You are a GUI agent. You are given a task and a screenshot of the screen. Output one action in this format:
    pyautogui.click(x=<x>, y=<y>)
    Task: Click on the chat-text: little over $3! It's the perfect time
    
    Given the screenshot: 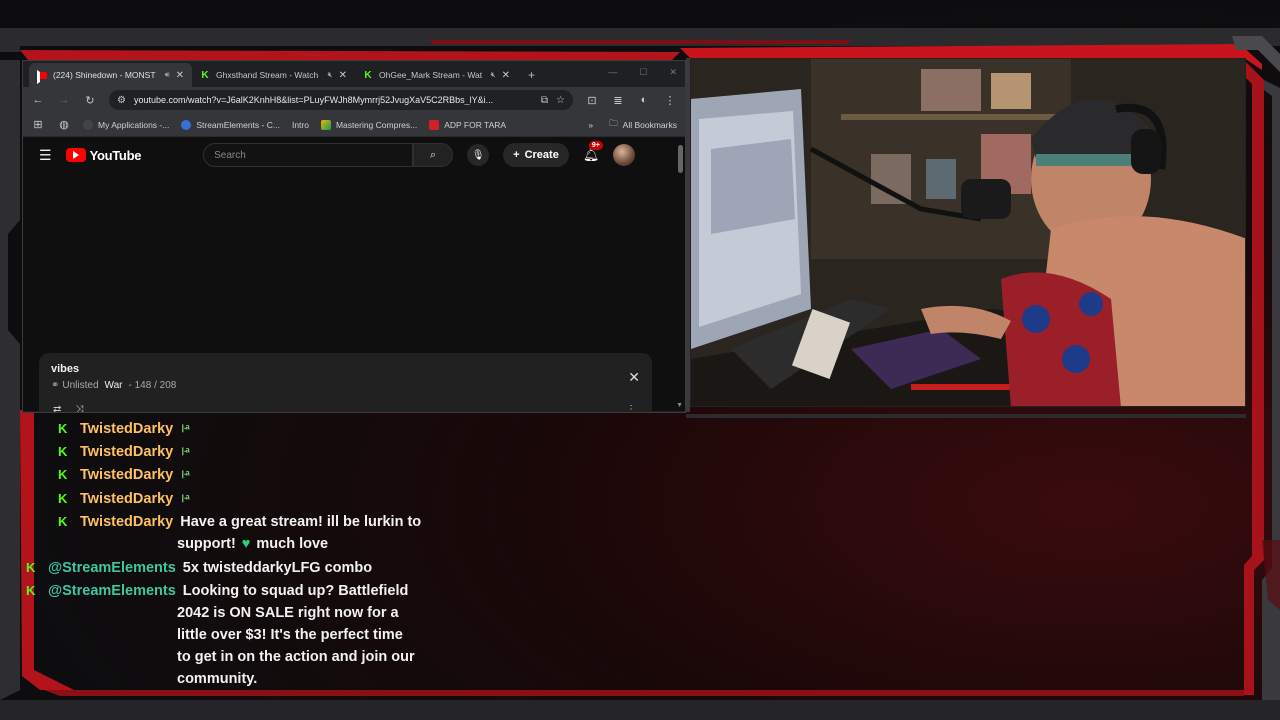 What is the action you would take?
    pyautogui.click(x=290, y=635)
    